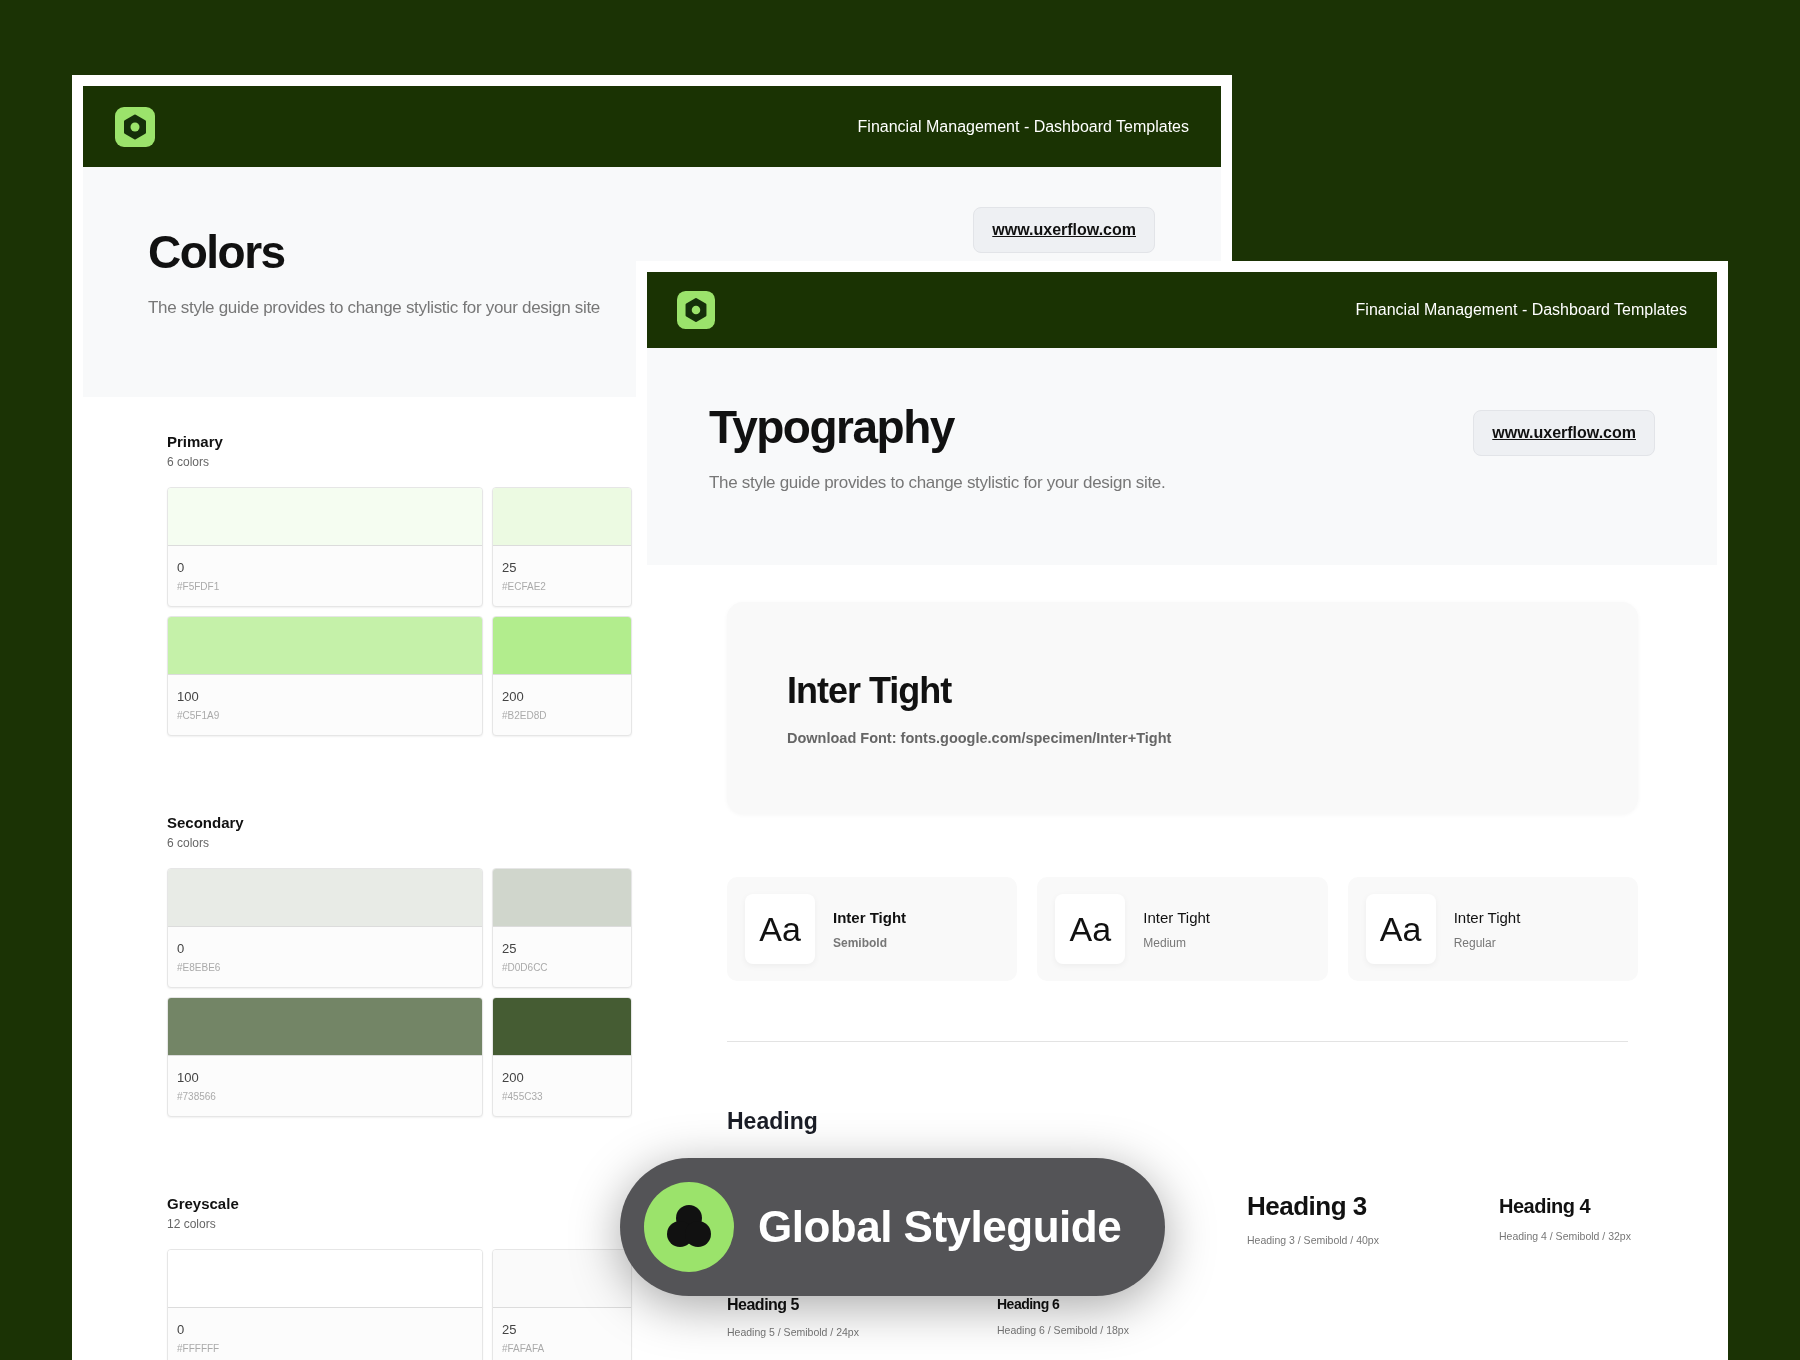  I want to click on swatch-hex: #D0D6CC, so click(525, 968).